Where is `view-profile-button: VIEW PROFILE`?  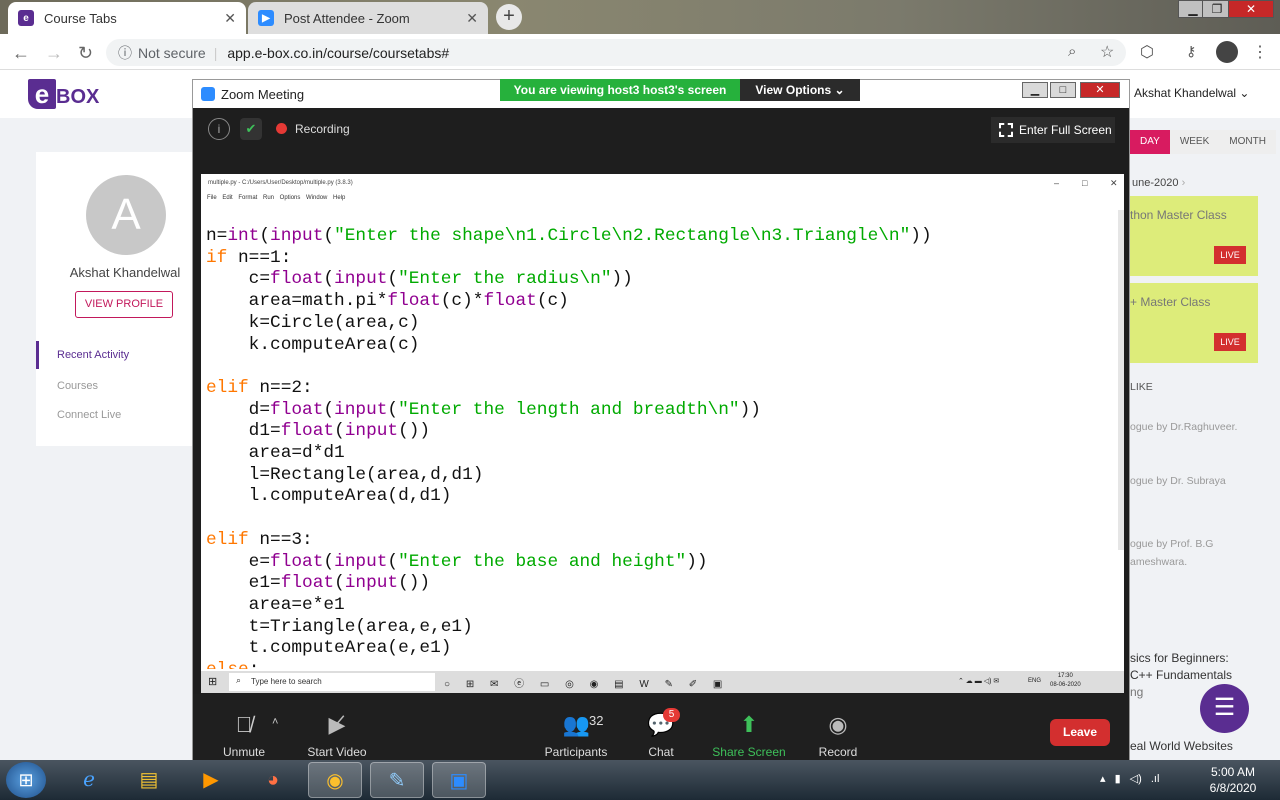
view-profile-button: VIEW PROFILE is located at coordinates (124, 304).